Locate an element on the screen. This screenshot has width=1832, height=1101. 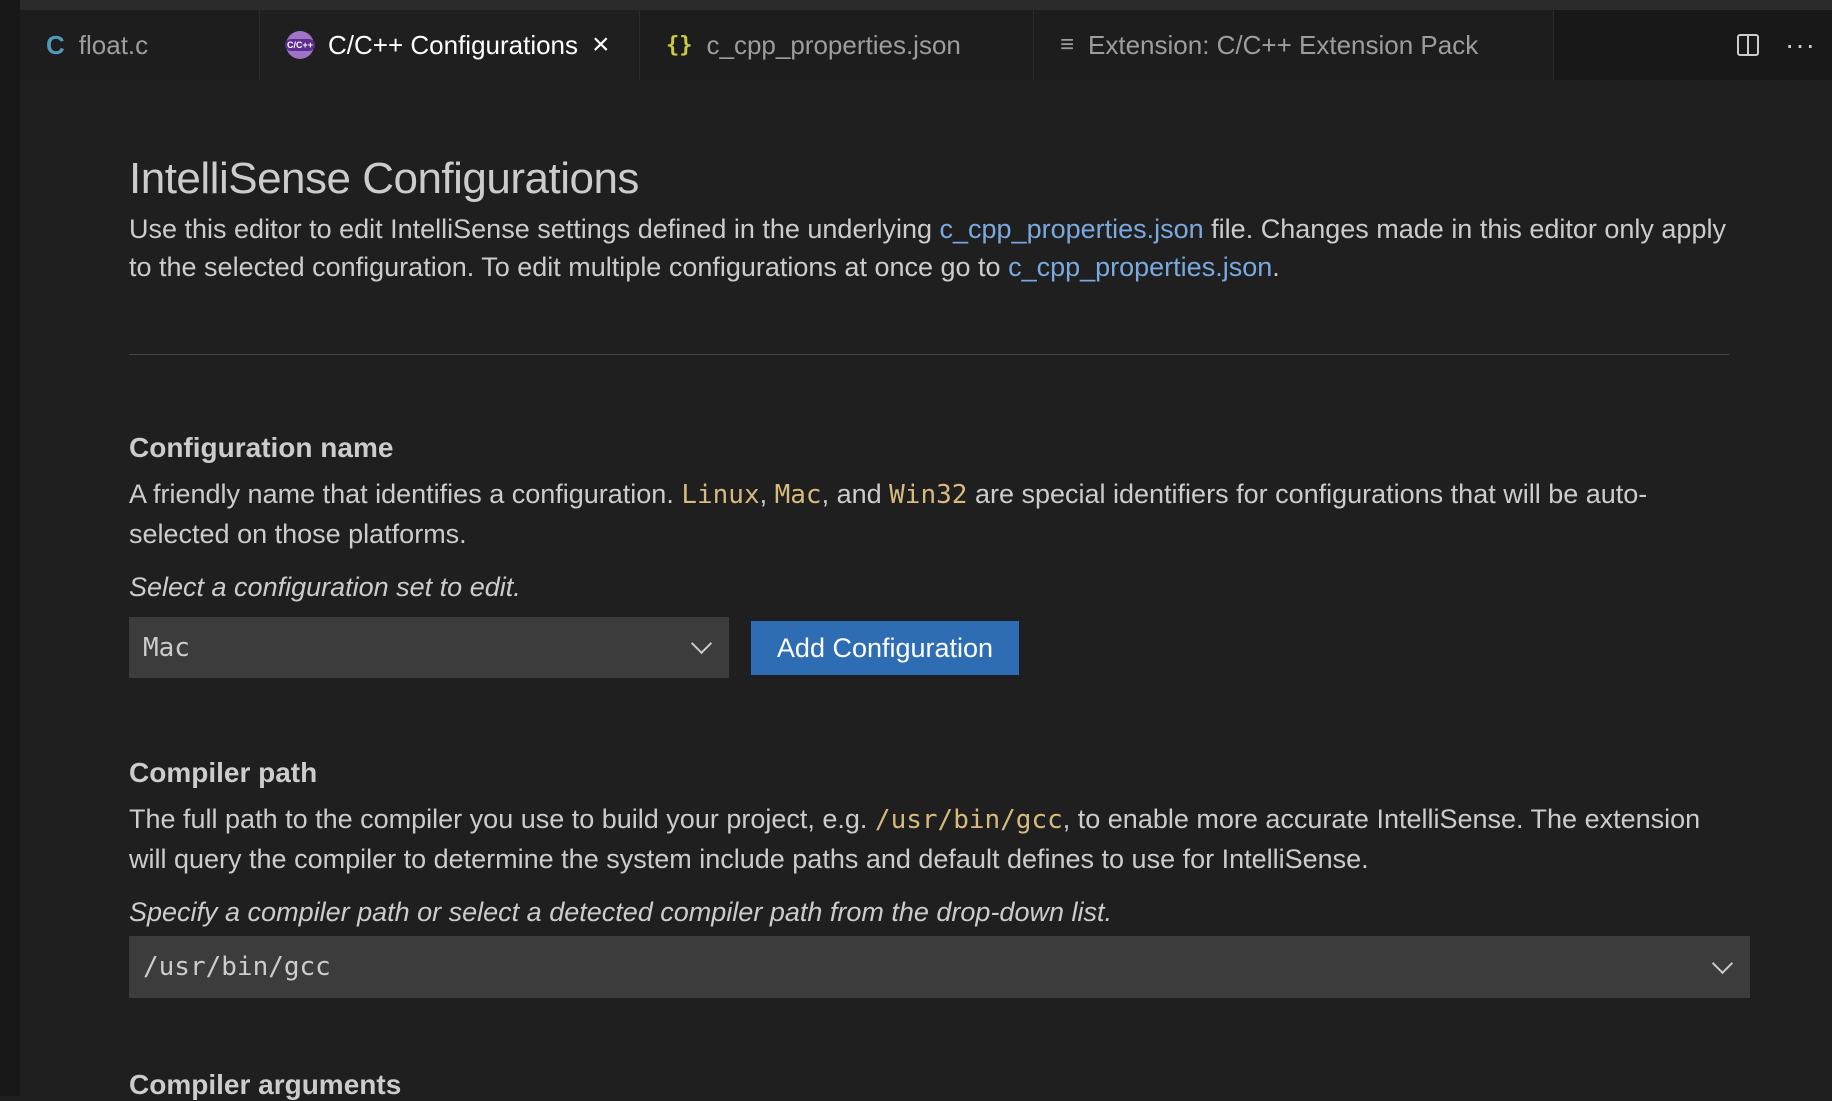
tab-c-cpp-properties-json: {} c_cpp_properties.json is located at coordinates (837, 45).